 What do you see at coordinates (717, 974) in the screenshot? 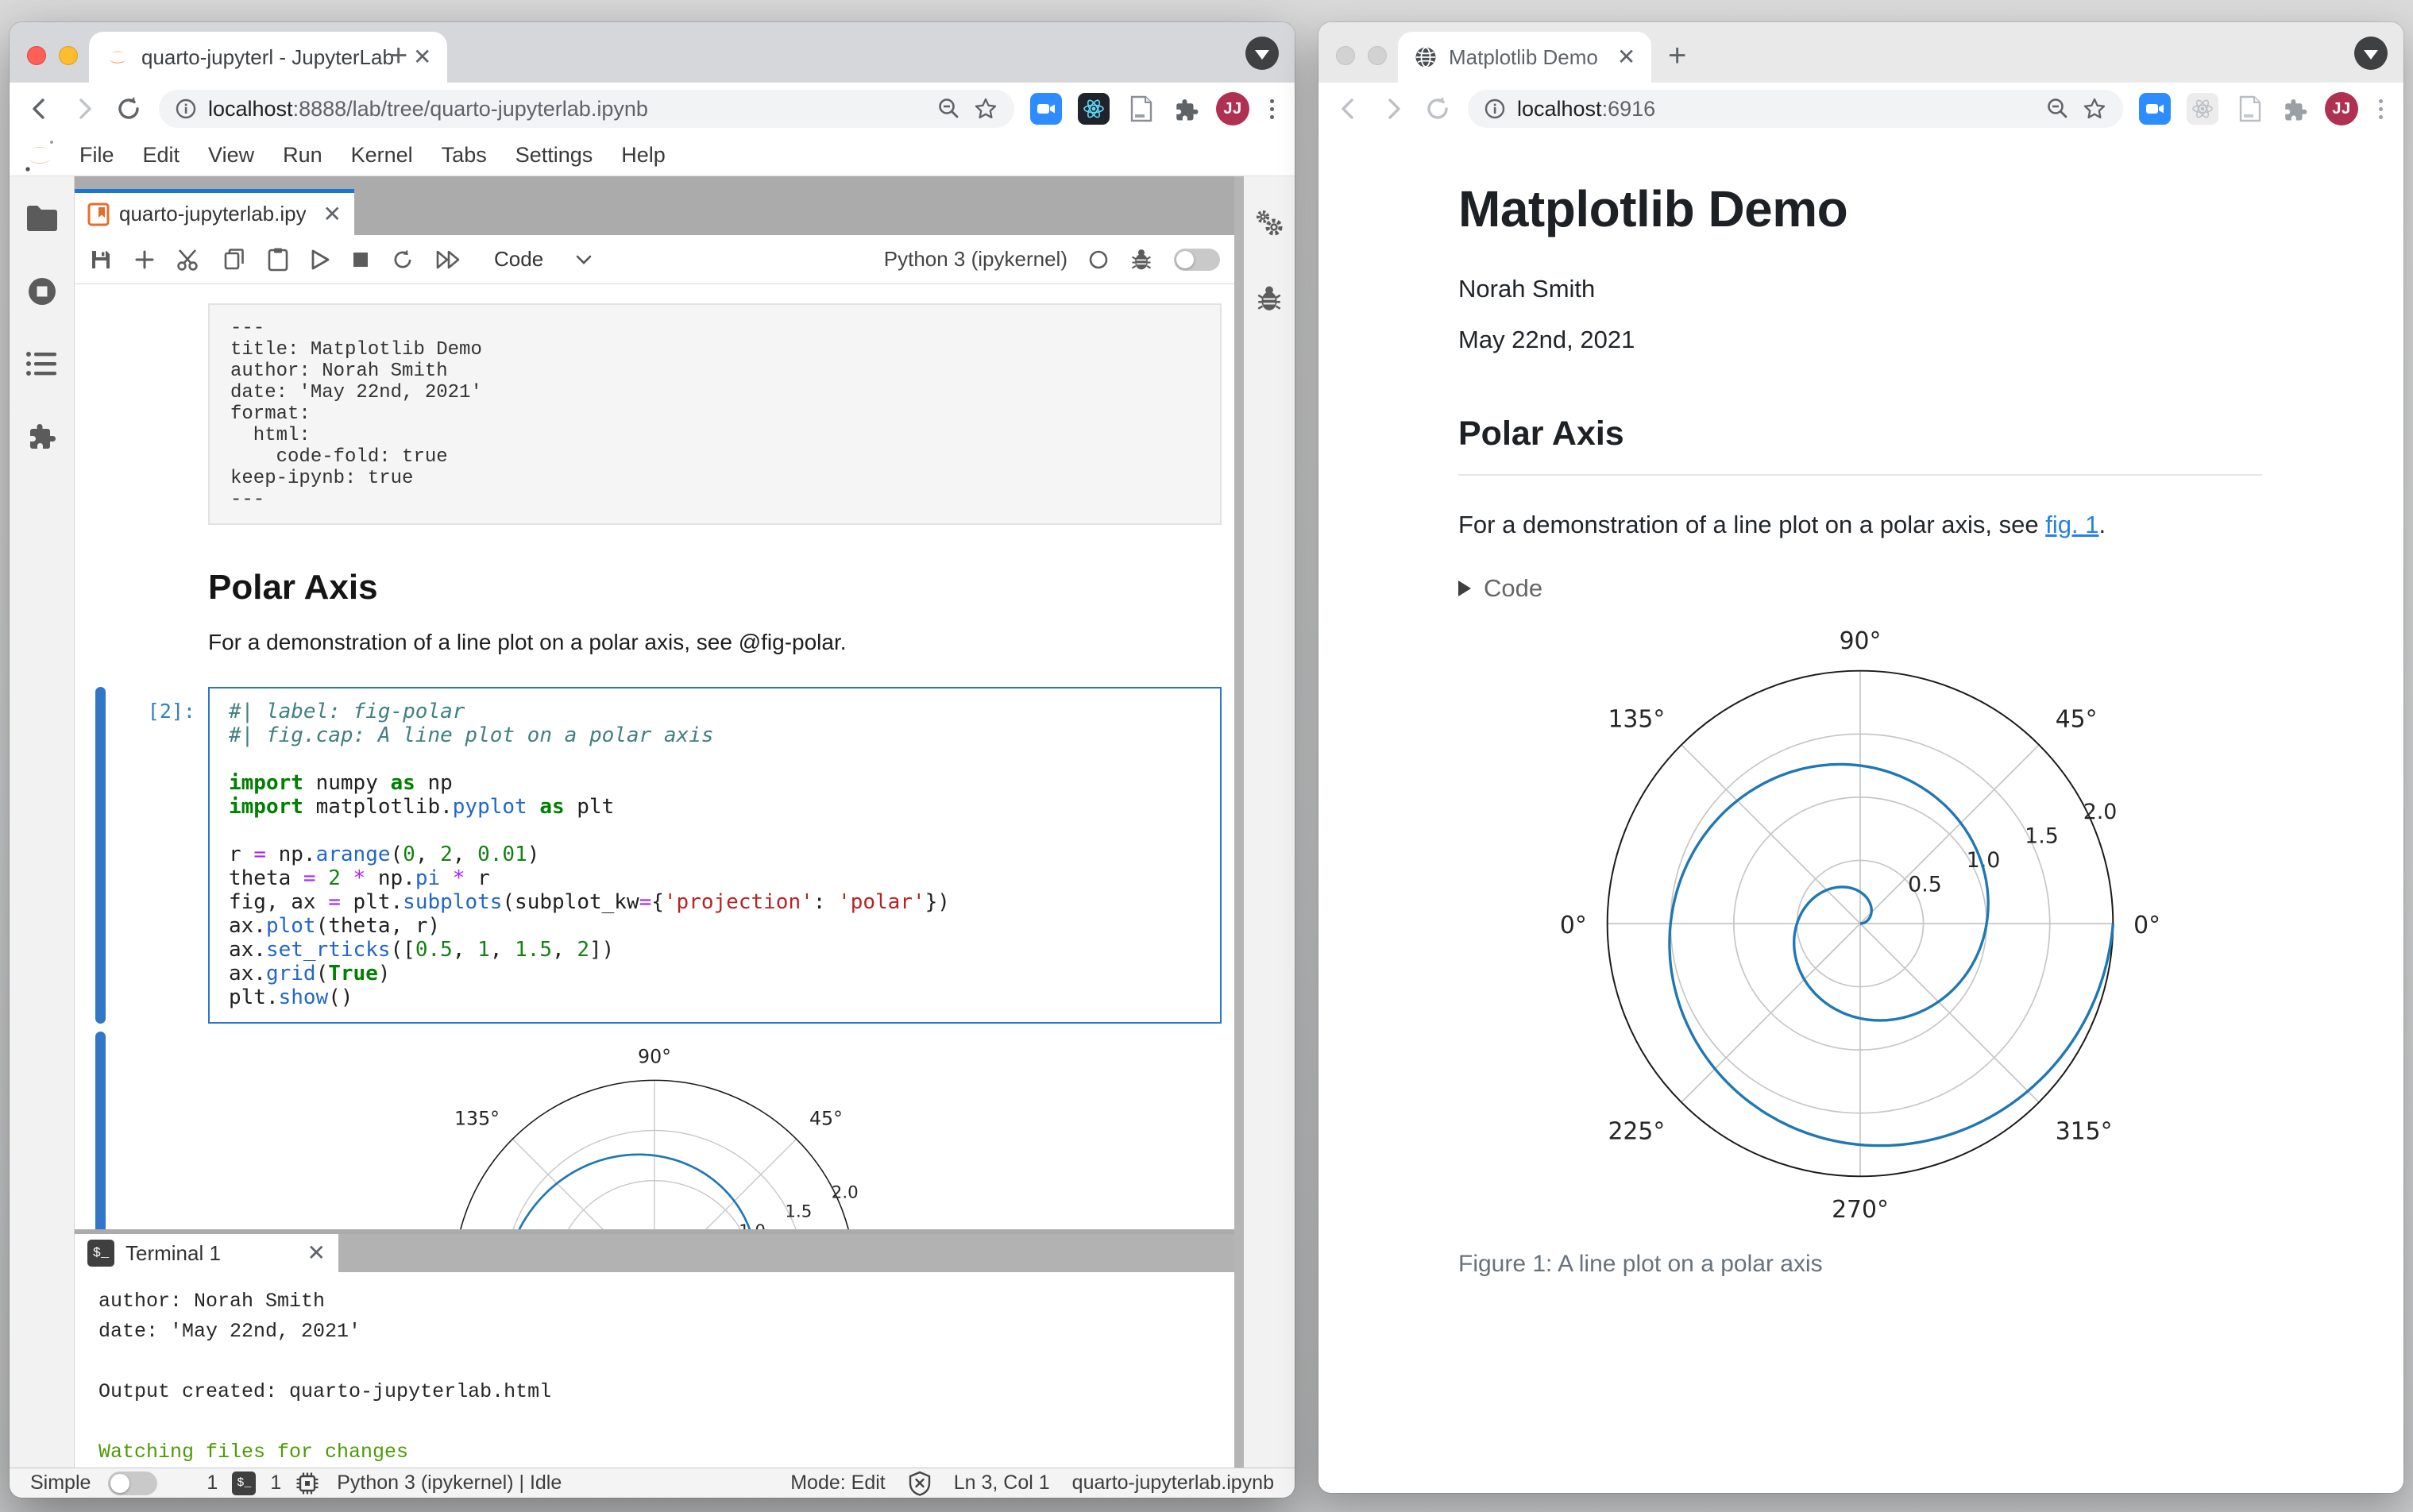
I see `code-line: ax.grid(True)` at bounding box center [717, 974].